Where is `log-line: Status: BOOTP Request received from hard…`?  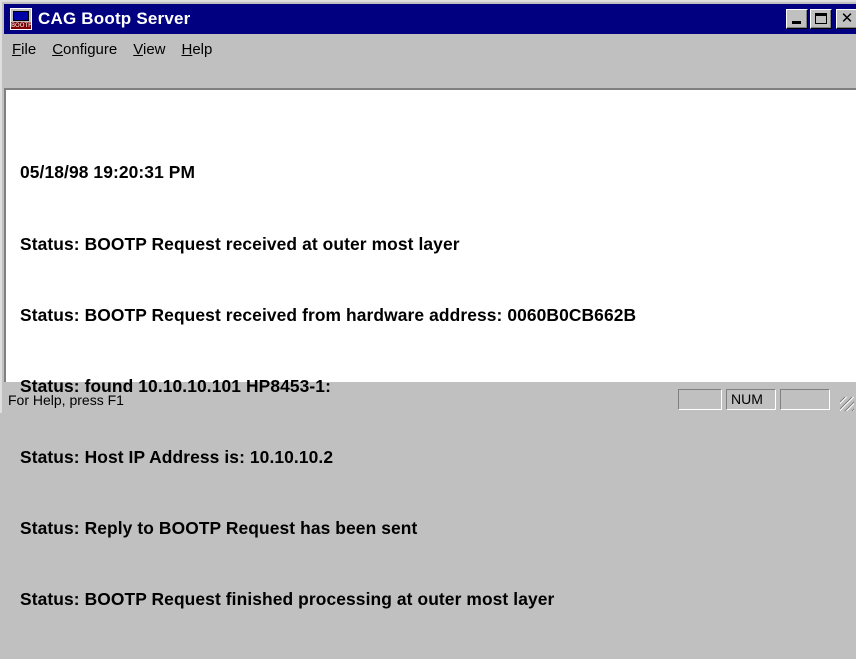
log-line: Status: BOOTP Request received from hard… is located at coordinates (328, 314).